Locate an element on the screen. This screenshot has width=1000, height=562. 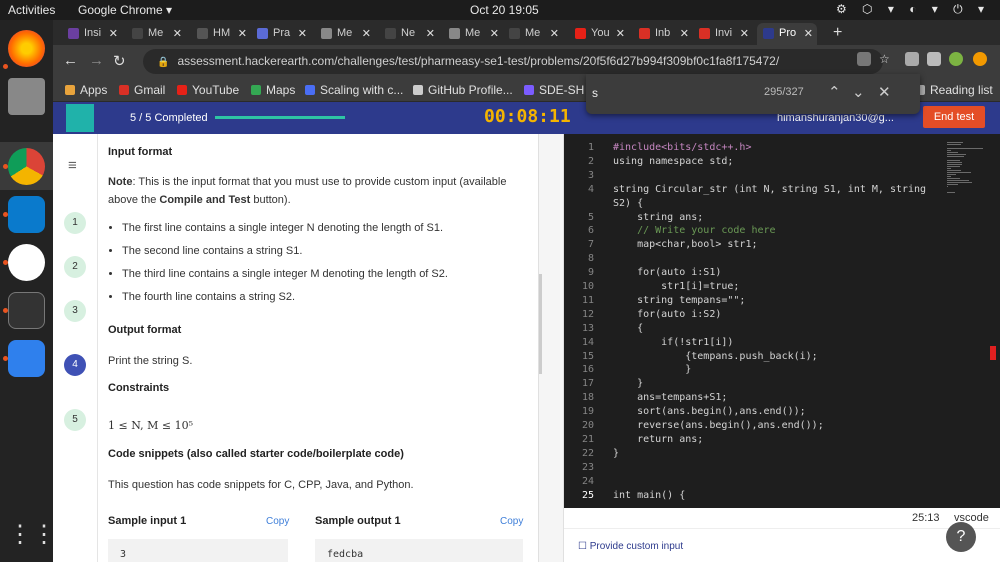
browser-tab: Inb ✕ is located at coordinates (663, 34).